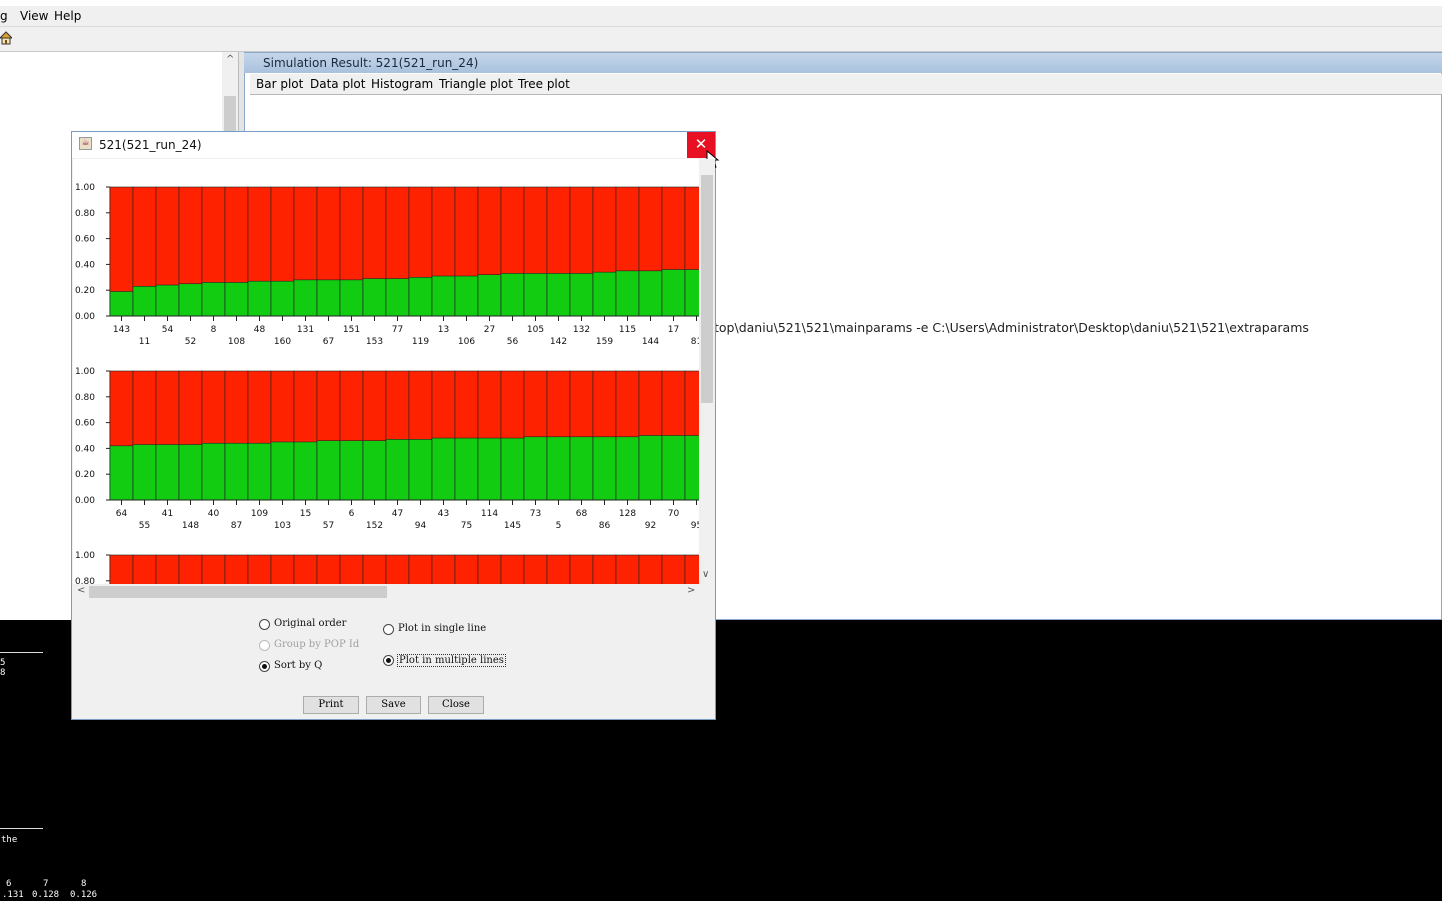 This screenshot has height=901, width=1442. What do you see at coordinates (705, 574) in the screenshot?
I see `scroll-down-icon: ∨` at bounding box center [705, 574].